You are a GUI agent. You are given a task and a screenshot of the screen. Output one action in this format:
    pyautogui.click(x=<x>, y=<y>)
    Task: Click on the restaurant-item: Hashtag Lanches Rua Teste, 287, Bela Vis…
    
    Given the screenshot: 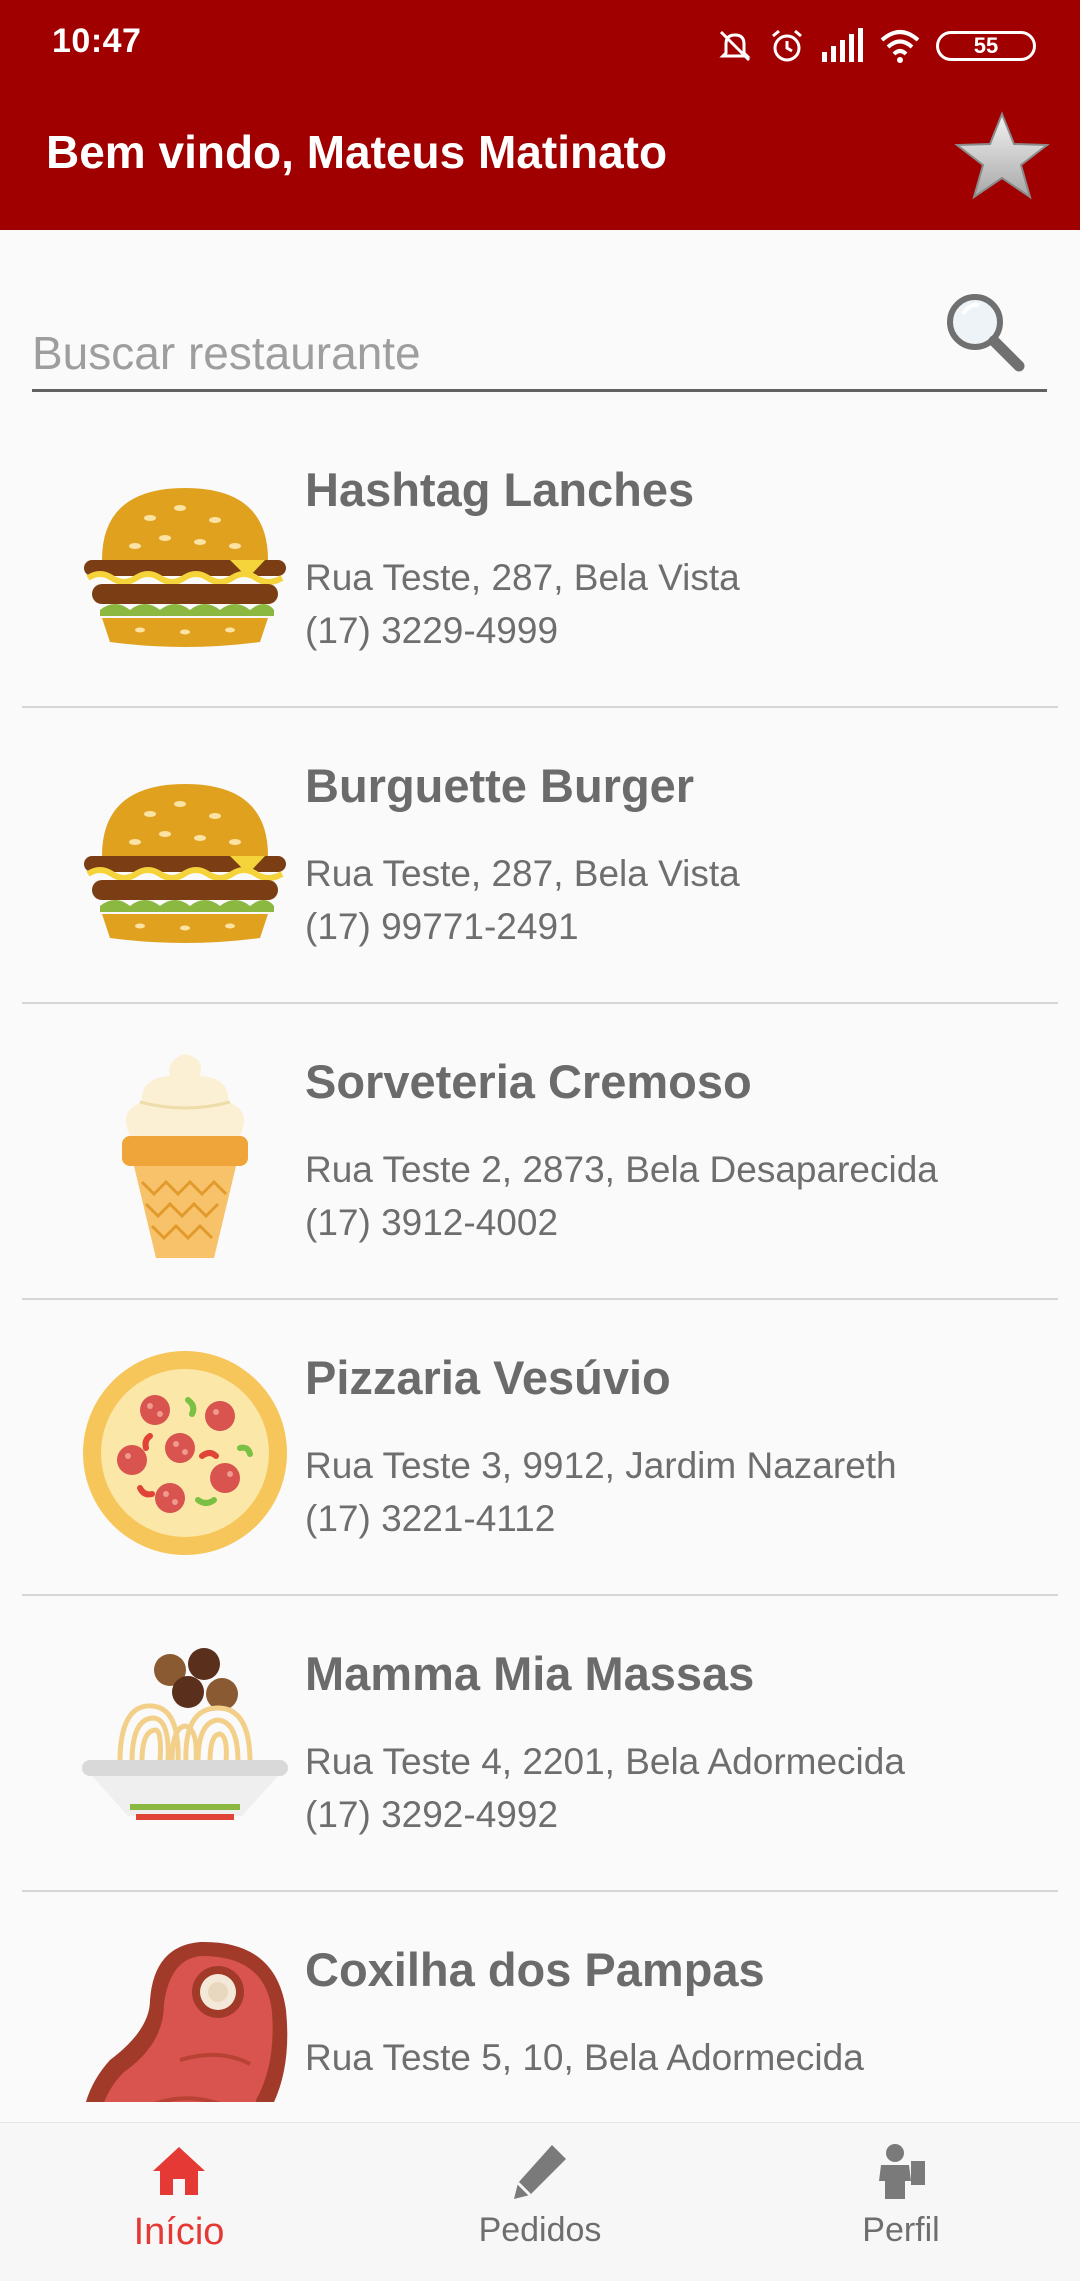 What is the action you would take?
    pyautogui.click(x=540, y=560)
    